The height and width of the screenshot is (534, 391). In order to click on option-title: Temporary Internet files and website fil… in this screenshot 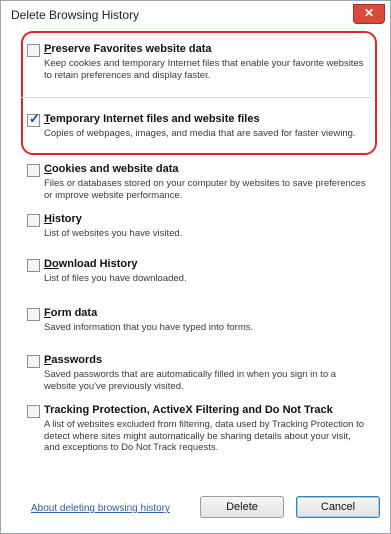, I will do `click(152, 119)`.